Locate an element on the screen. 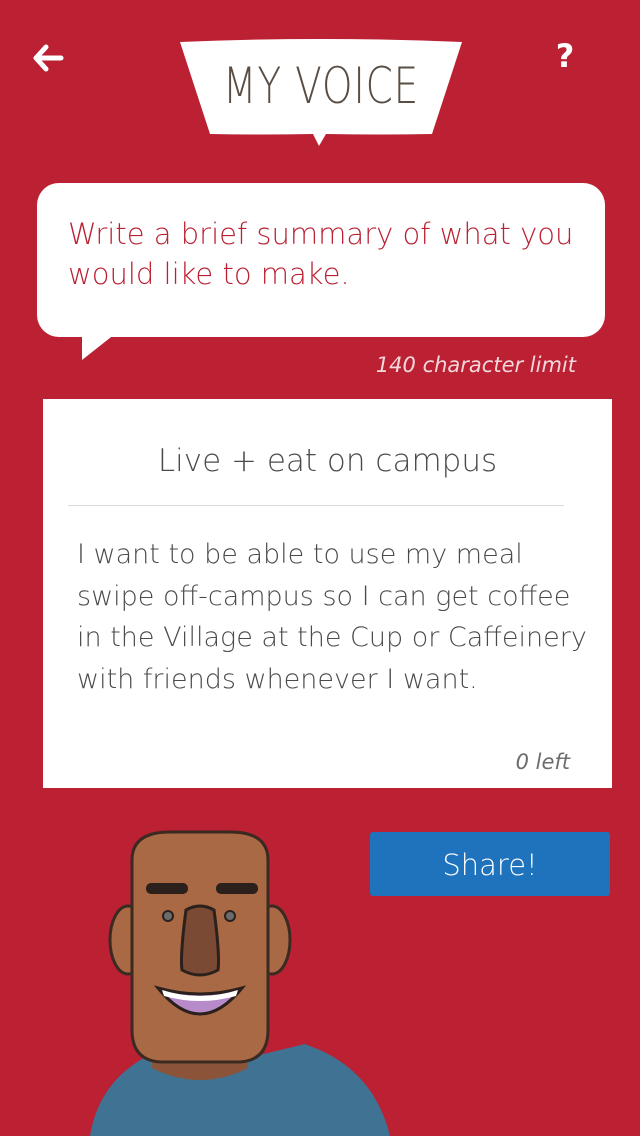 This screenshot has width=640, height=1136. character-limit-label: 140 character limit is located at coordinates (475, 365).